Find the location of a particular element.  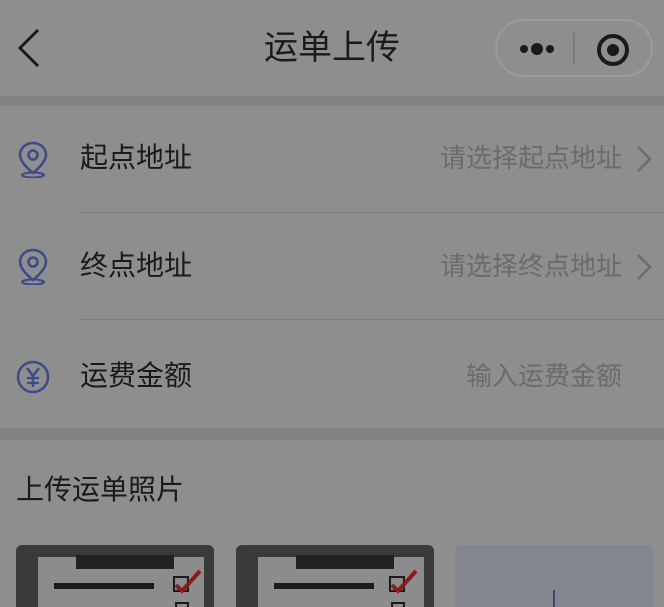

target-circle-icon is located at coordinates (613, 50).